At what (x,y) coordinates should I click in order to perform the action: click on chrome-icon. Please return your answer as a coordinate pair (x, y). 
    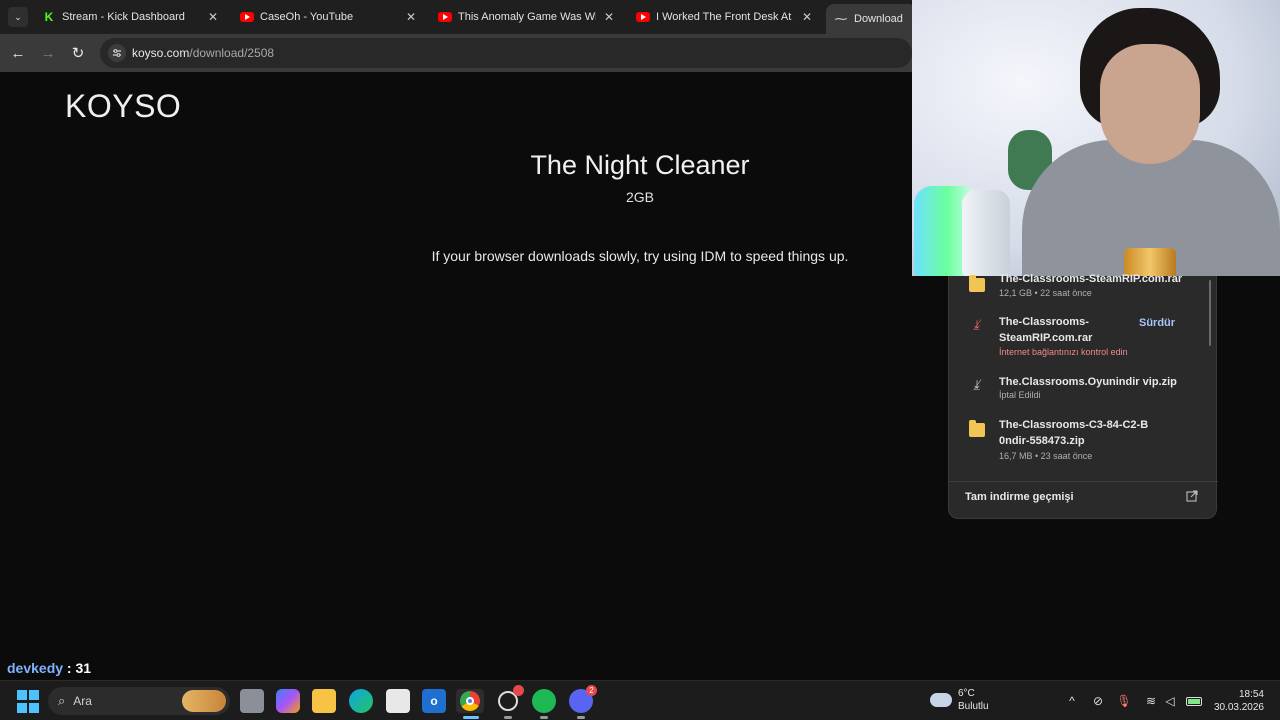
    Looking at the image, I should click on (470, 701).